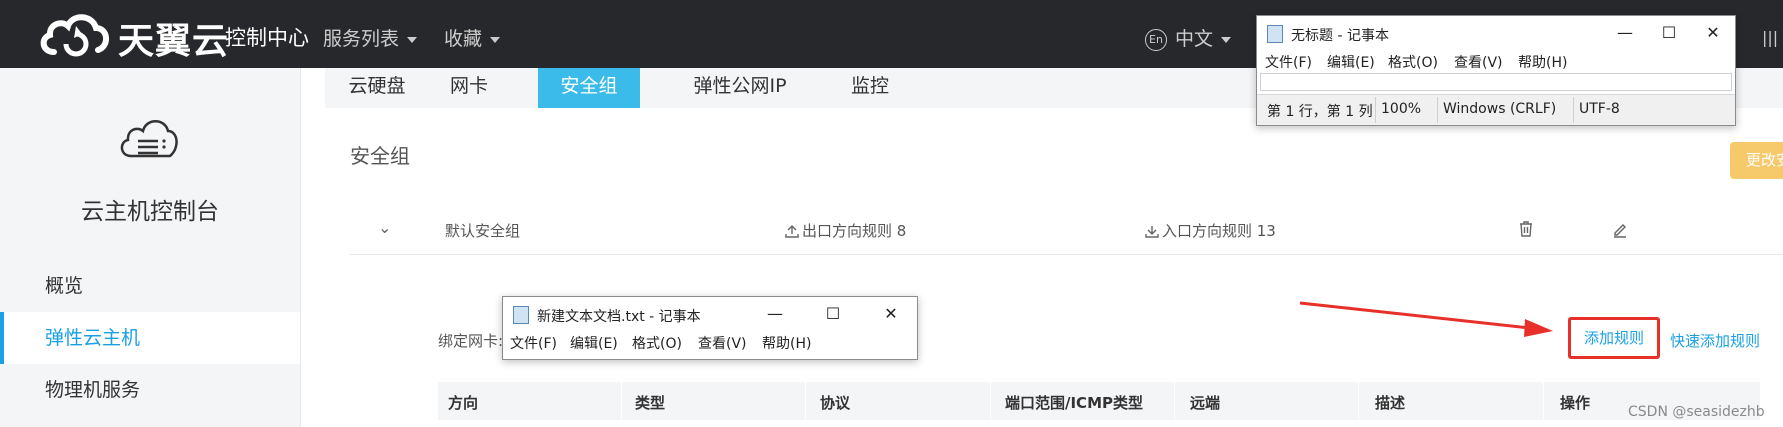 This screenshot has height=427, width=1783. What do you see at coordinates (619, 317) in the screenshot?
I see `notepad-title: 新建文本文档.txt - 记事本` at bounding box center [619, 317].